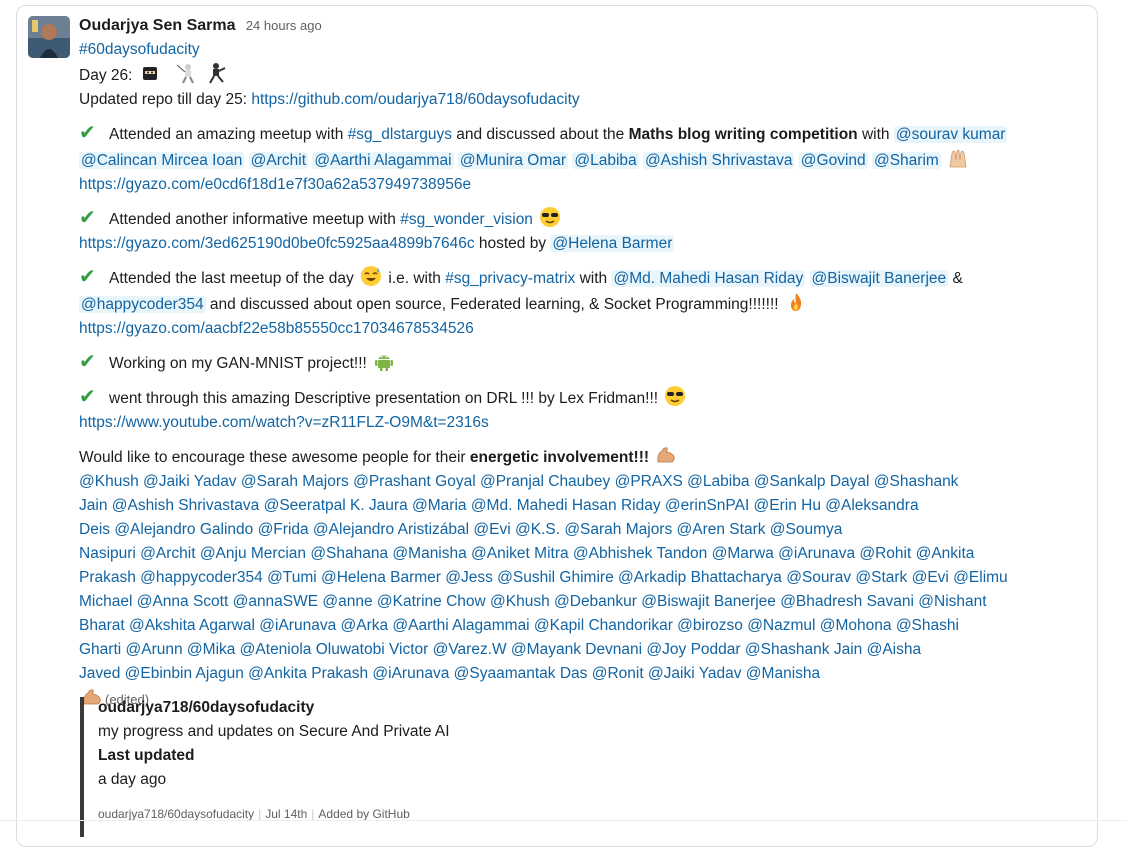 The width and height of the screenshot is (1127, 847). Describe the element at coordinates (718, 160) in the screenshot. I see `mention: @Ashish Shrivastava` at that location.